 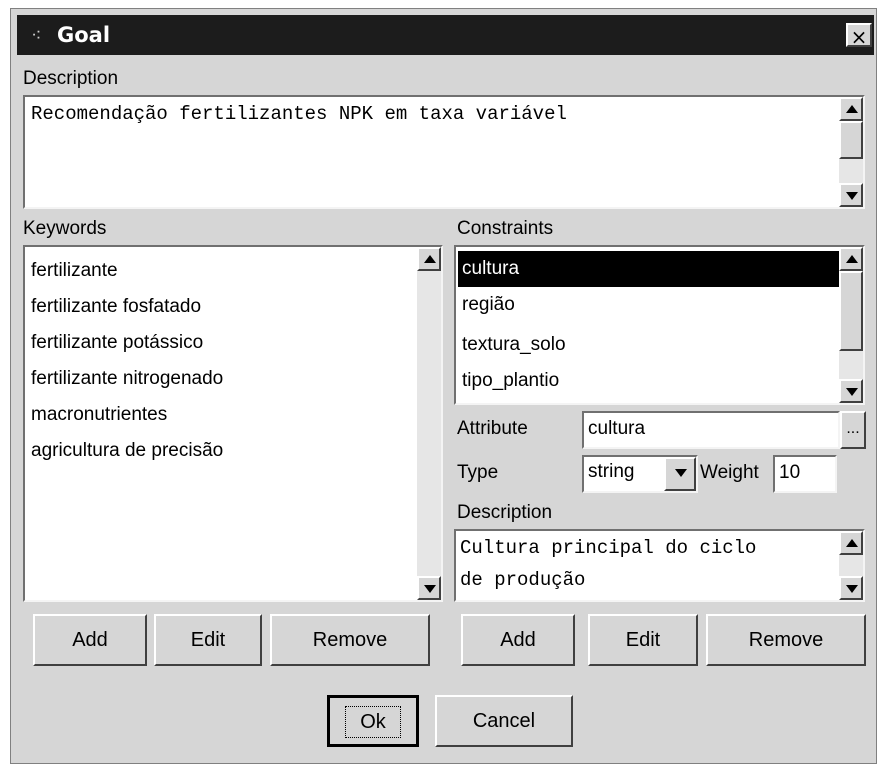 What do you see at coordinates (445, 35) in the screenshot?
I see `title-bar: ⁖ Goal ×` at bounding box center [445, 35].